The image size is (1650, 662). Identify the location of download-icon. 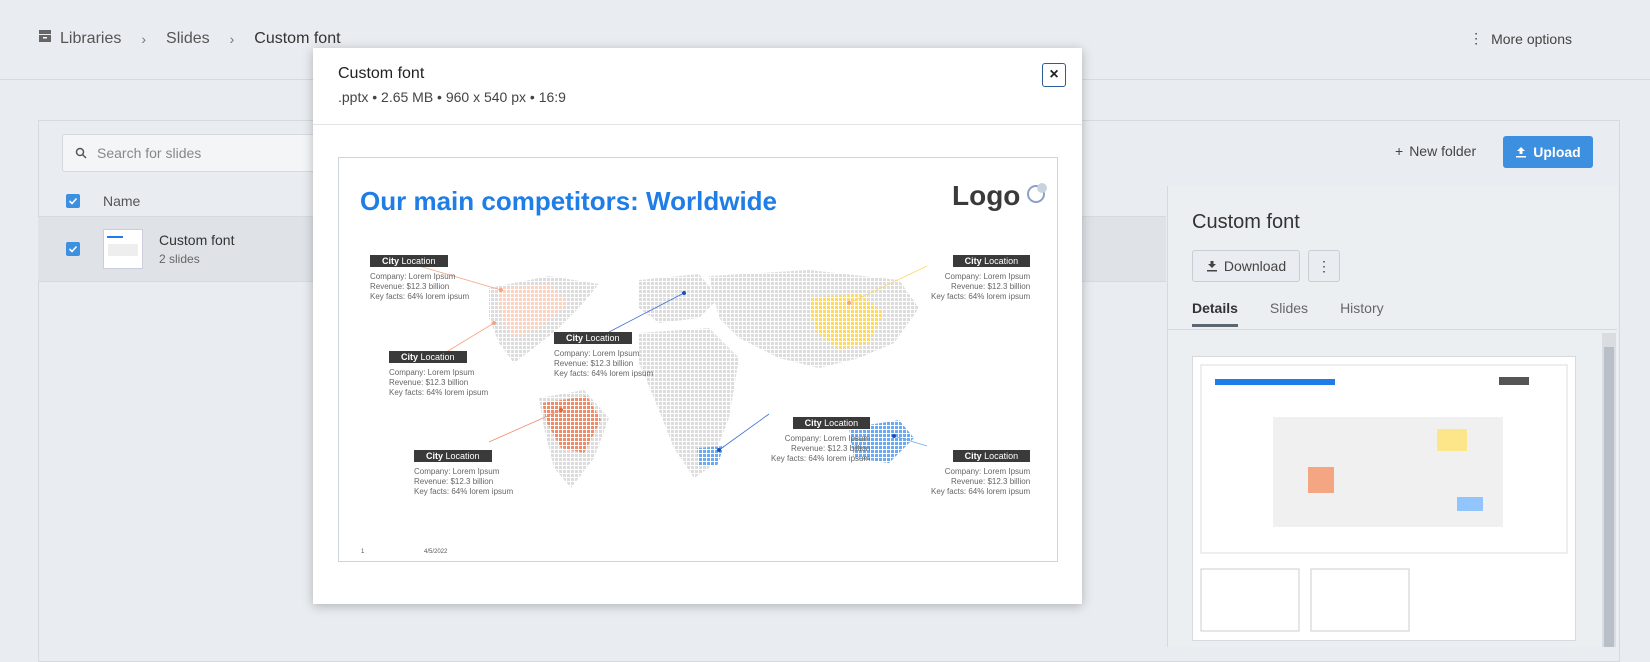
(1211, 266).